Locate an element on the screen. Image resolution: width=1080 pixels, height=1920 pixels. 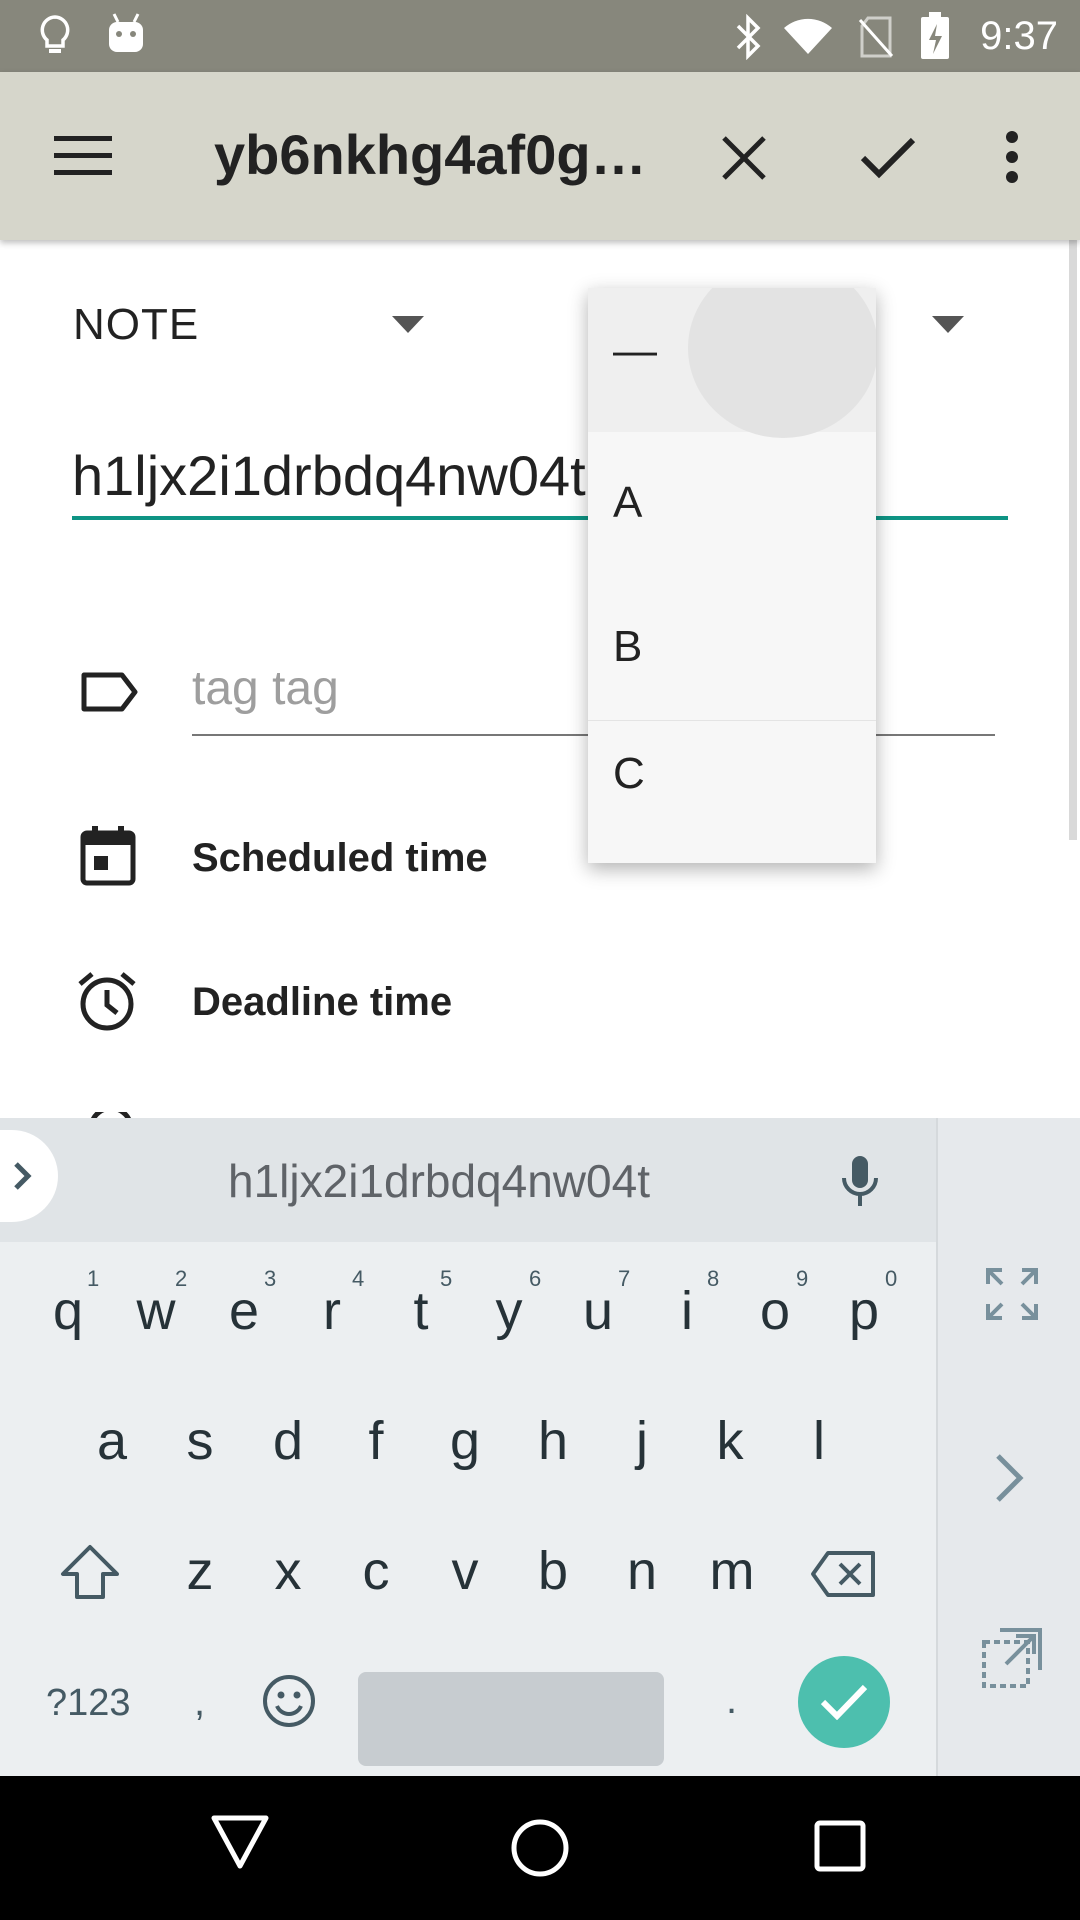
key-l: l is located at coordinates (819, 1441).